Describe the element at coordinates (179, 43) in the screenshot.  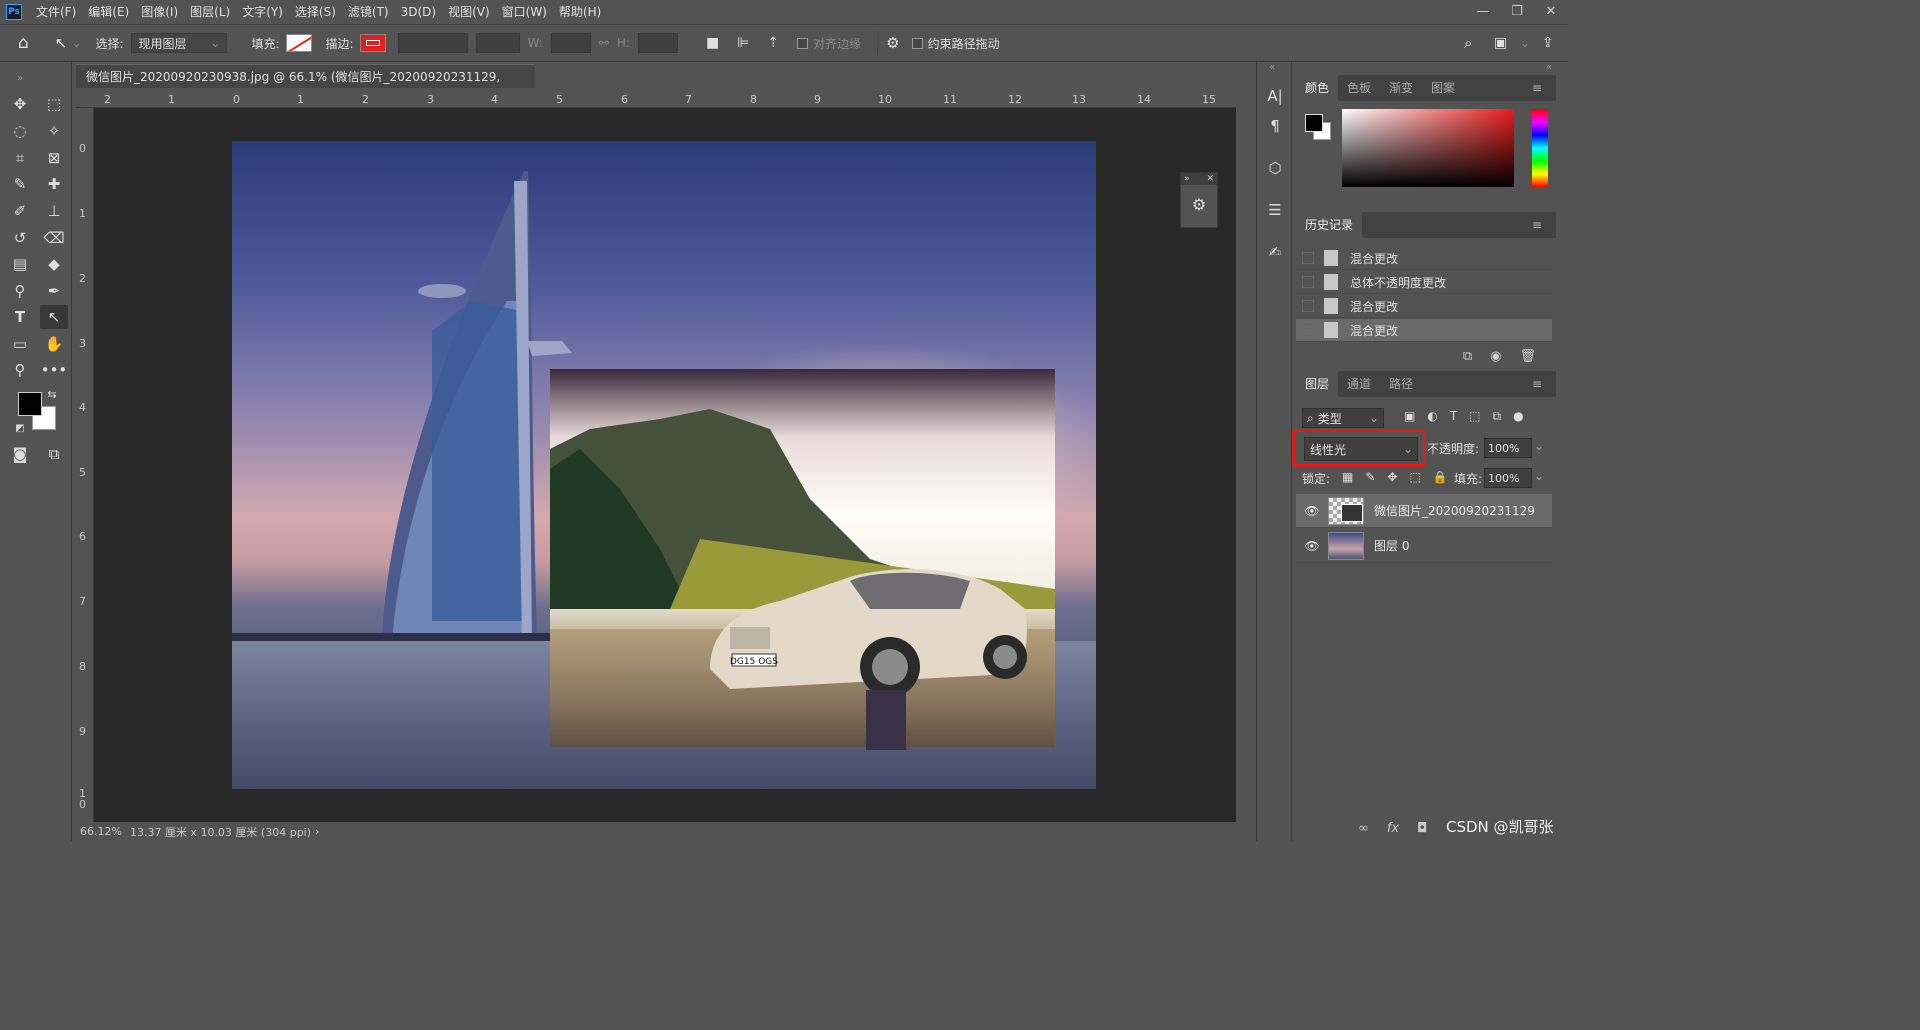
I see `select-dropdown: 现用图层 ⌄` at that location.